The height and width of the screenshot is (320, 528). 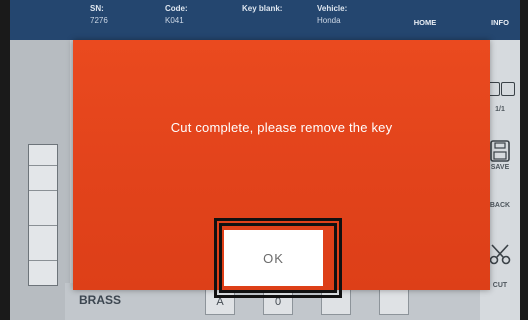 What do you see at coordinates (100, 300) in the screenshot?
I see `material-label: BRASS` at bounding box center [100, 300].